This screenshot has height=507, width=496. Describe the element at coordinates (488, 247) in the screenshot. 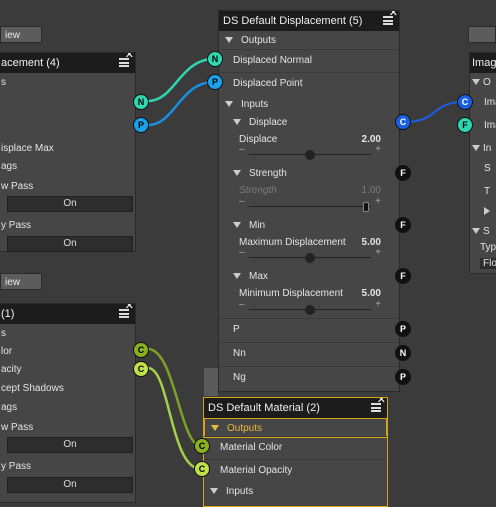

I see `image-row-8: Typ` at that location.